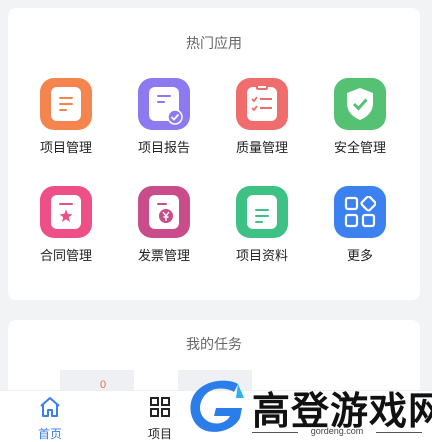 This screenshot has width=432, height=442. Describe the element at coordinates (337, 431) in the screenshot. I see `watermark-url: gordeng.com` at that location.